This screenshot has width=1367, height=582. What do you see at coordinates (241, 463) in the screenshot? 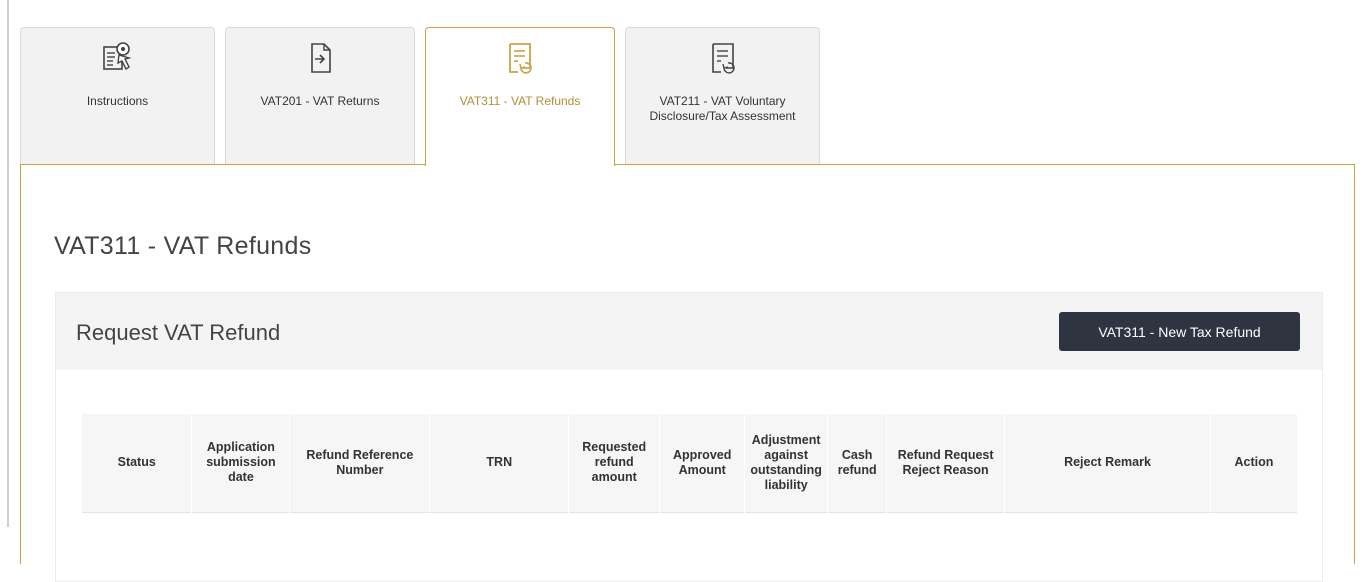
I see `col-submission-date: Application submission date` at bounding box center [241, 463].